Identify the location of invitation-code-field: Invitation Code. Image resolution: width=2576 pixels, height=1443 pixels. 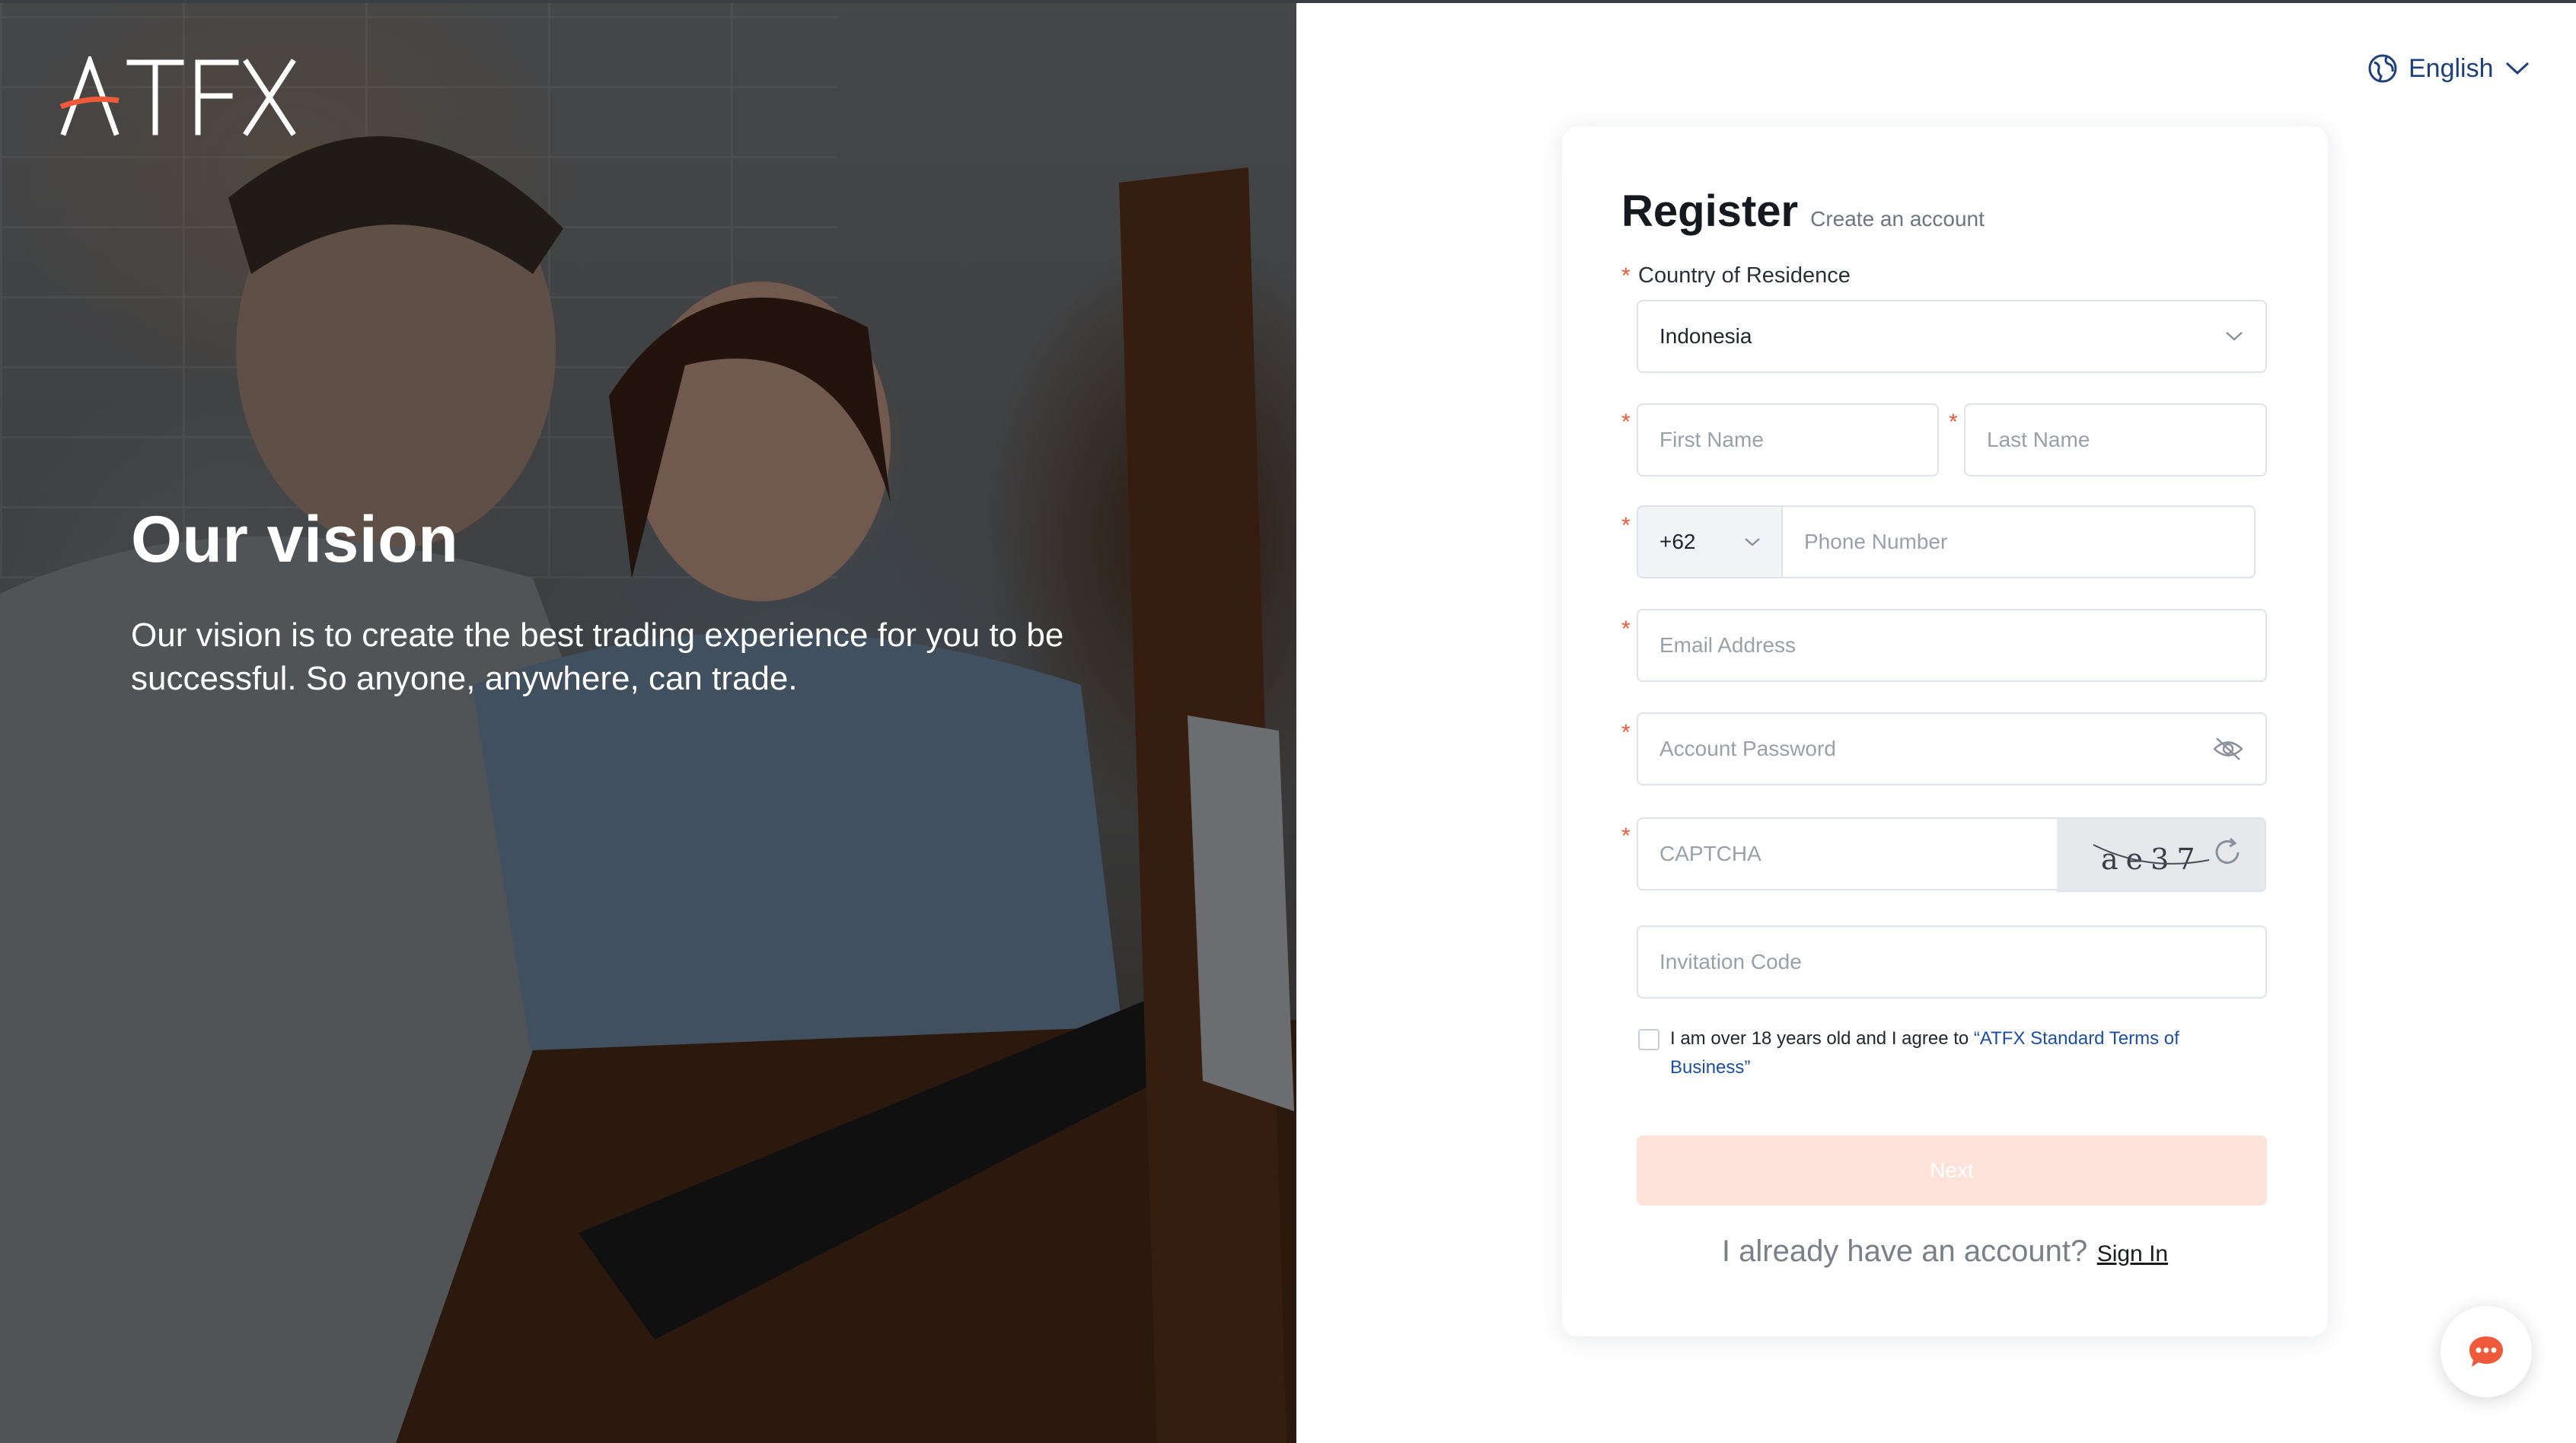
(1952, 962).